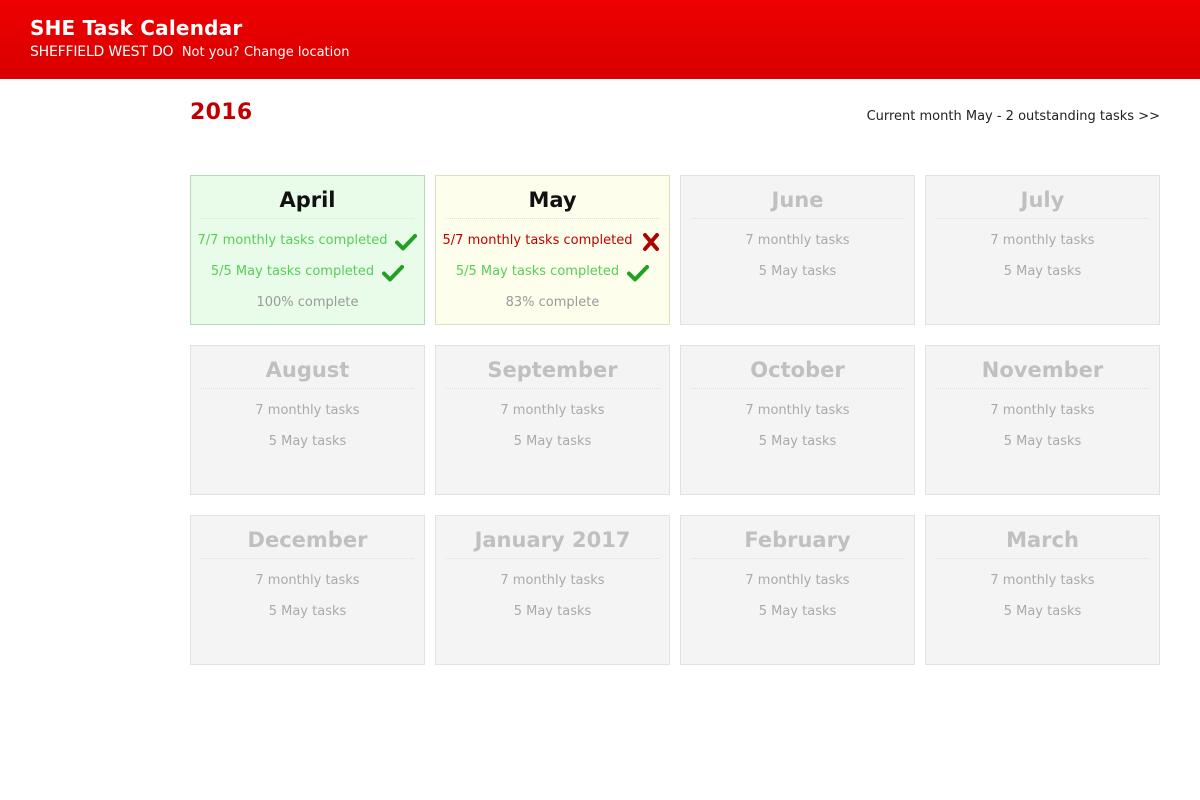  What do you see at coordinates (1042, 201) in the screenshot?
I see `month-name: July` at bounding box center [1042, 201].